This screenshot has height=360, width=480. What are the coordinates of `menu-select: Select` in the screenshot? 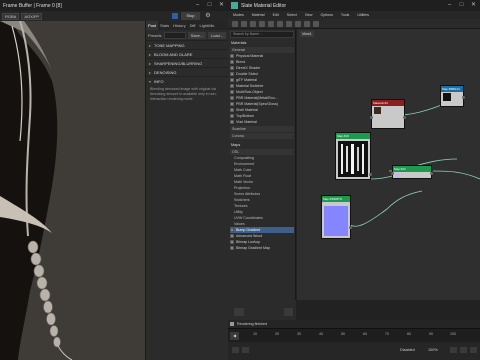 It's located at (292, 15).